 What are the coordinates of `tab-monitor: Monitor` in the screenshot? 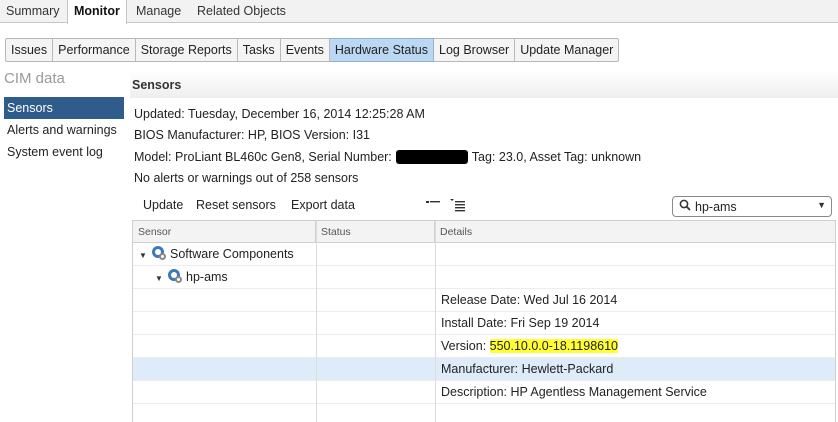 It's located at (97, 12).